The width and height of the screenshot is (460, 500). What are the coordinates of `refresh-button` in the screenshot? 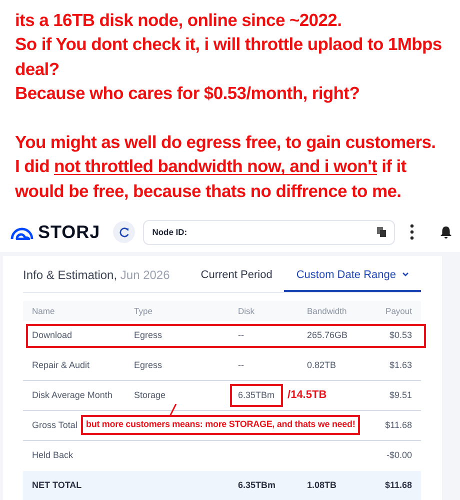 It's located at (124, 232).